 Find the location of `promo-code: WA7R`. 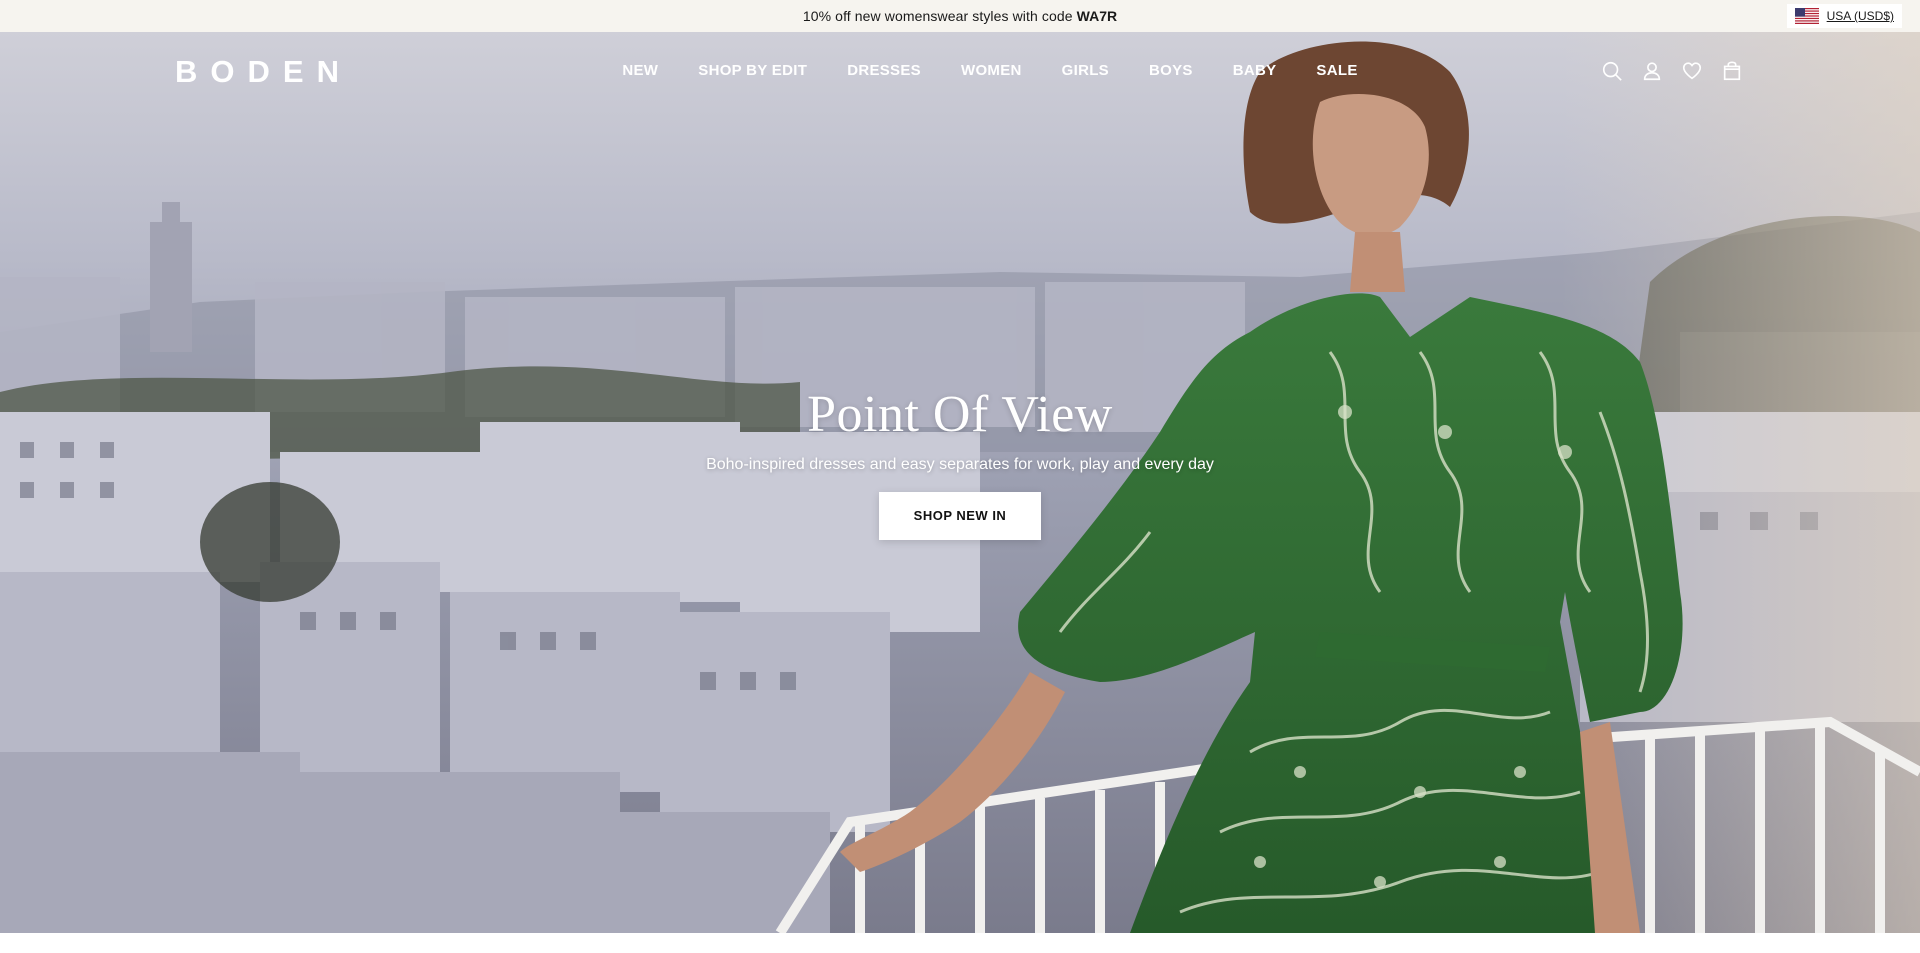

promo-code: WA7R is located at coordinates (1097, 16).